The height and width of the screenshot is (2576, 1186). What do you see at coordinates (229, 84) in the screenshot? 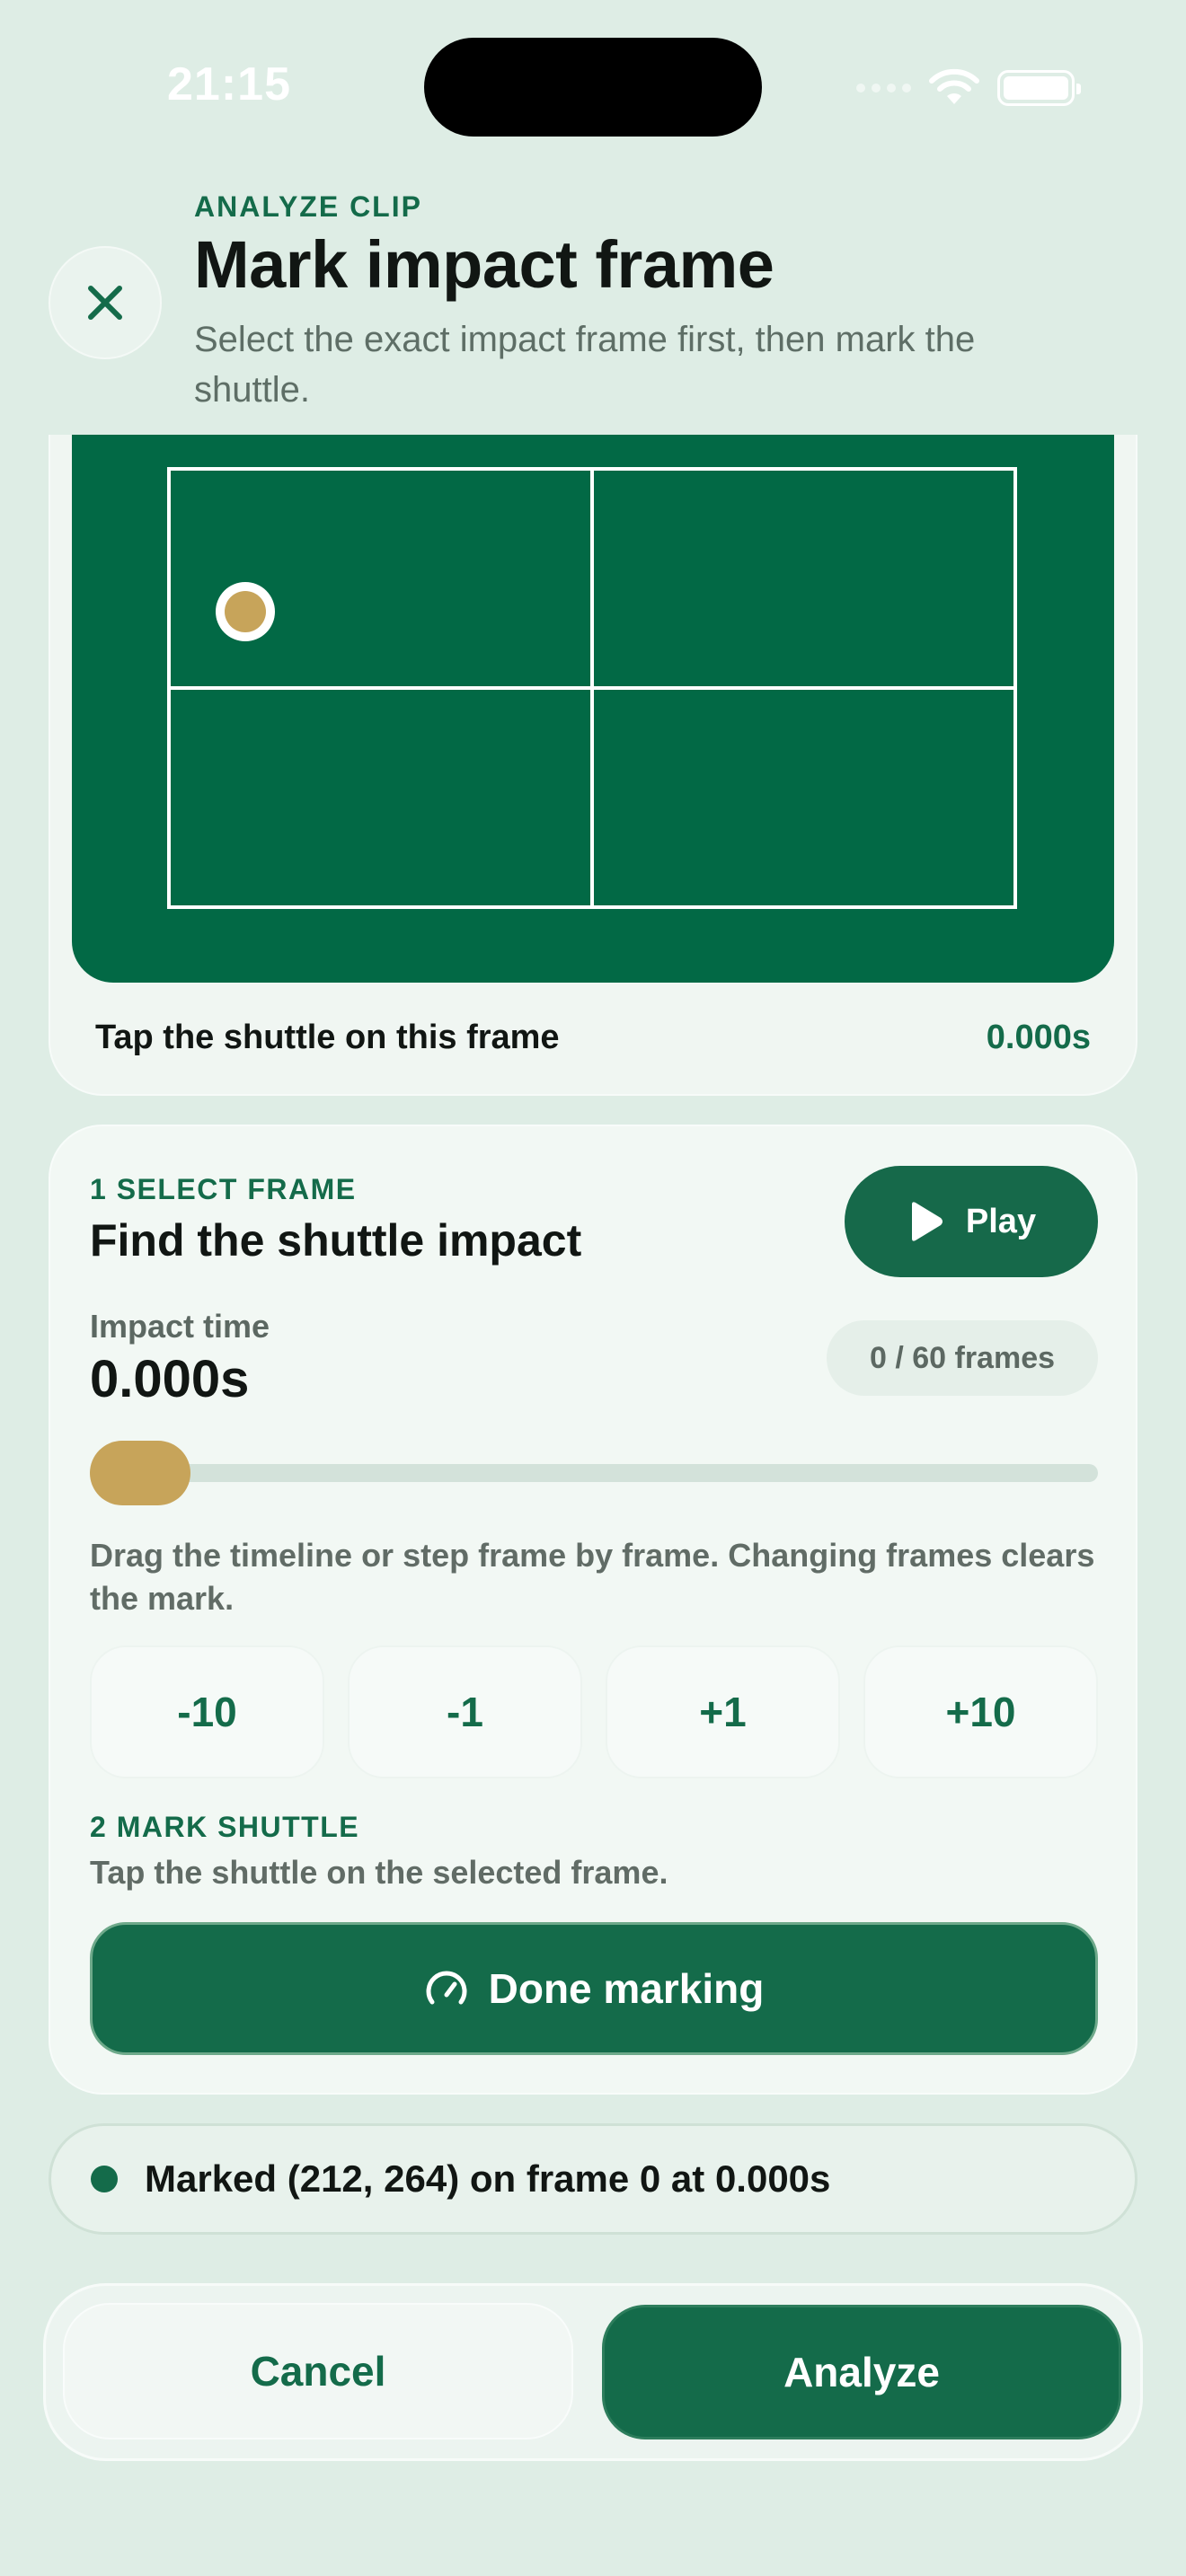
I see `status-time: 21:15` at bounding box center [229, 84].